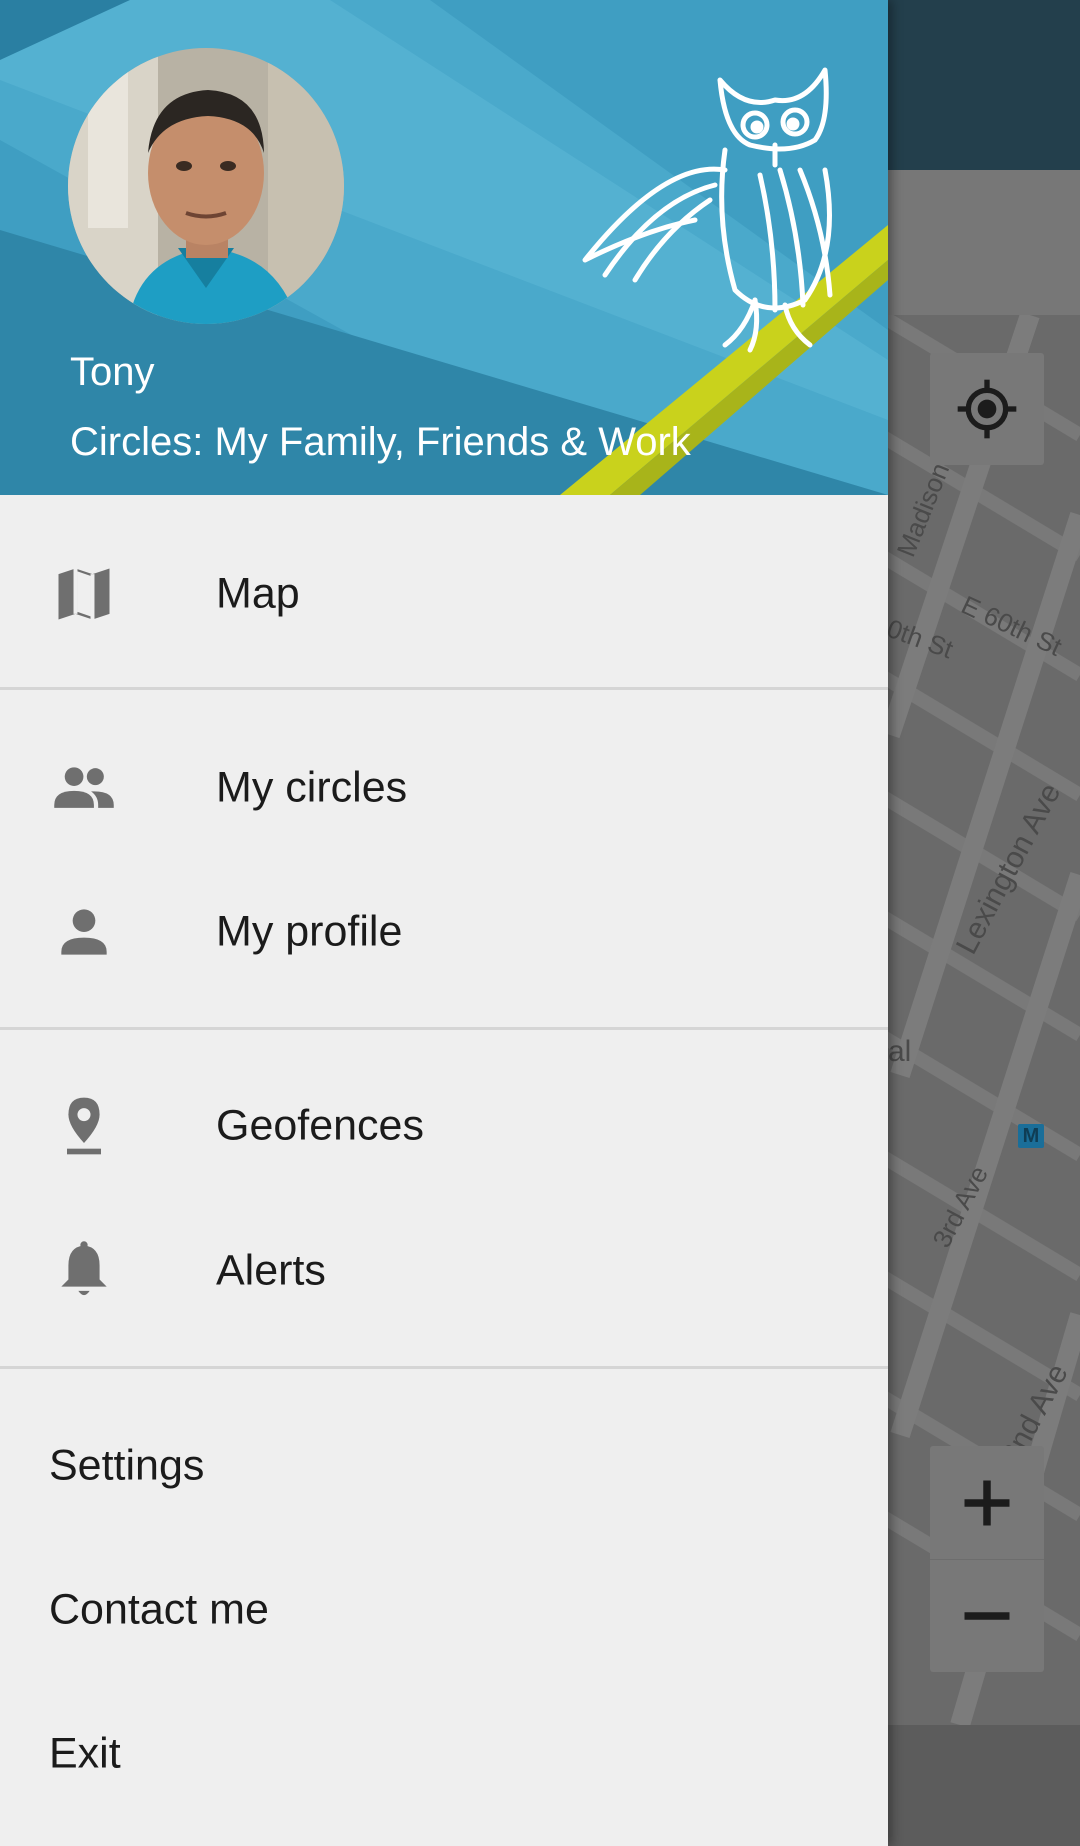 The height and width of the screenshot is (1846, 1080). What do you see at coordinates (900, 1051) in the screenshot?
I see `street-label: al` at bounding box center [900, 1051].